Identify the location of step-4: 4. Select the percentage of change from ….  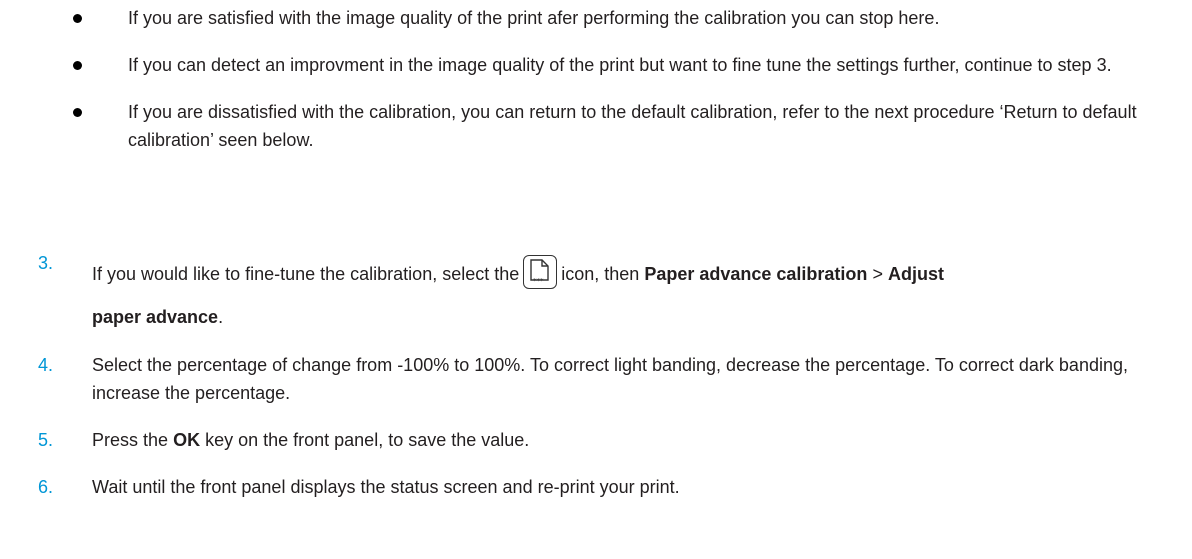
(606, 379).